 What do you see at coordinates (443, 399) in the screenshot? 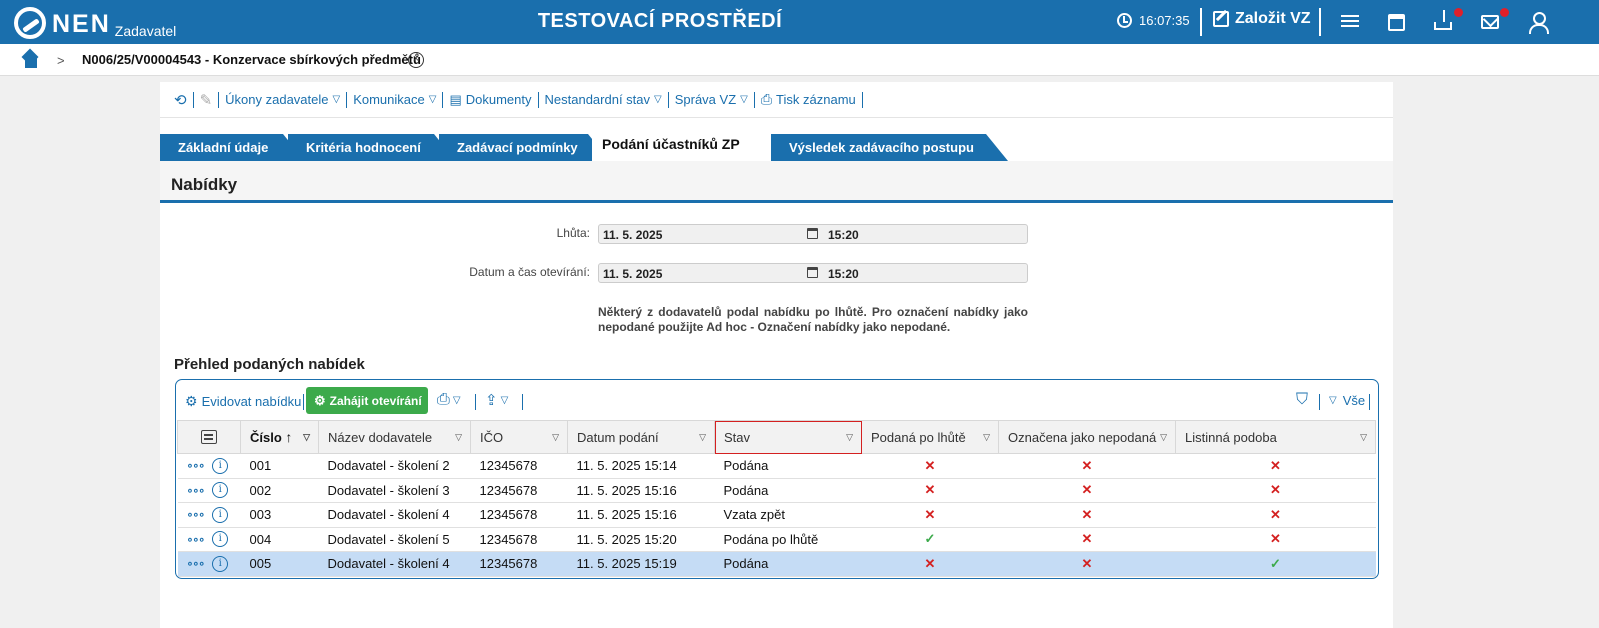
I see `print-icon: ⎙` at bounding box center [443, 399].